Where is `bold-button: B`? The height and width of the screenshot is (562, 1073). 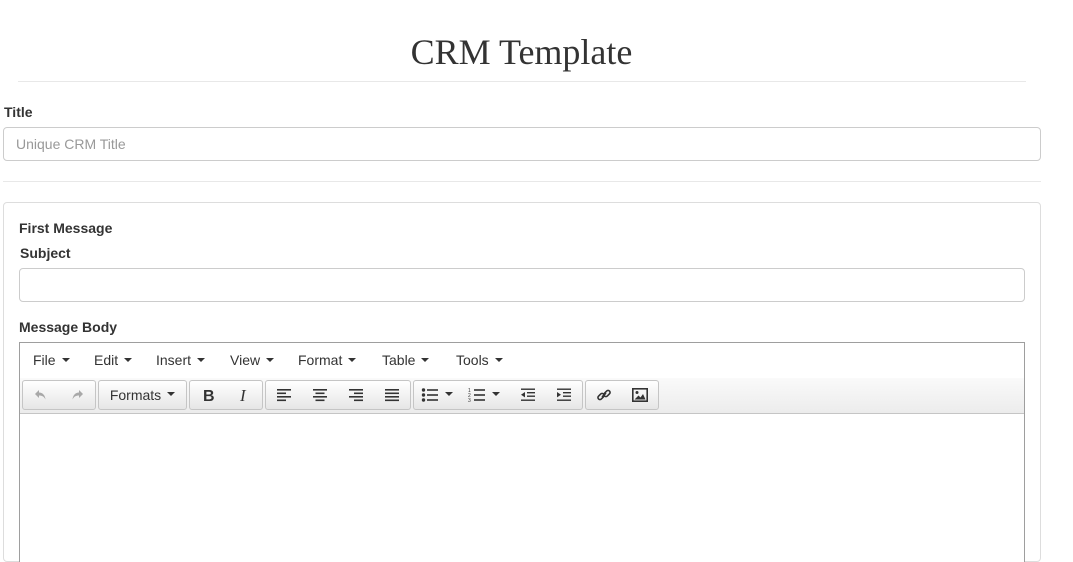
bold-button: B is located at coordinates (208, 395).